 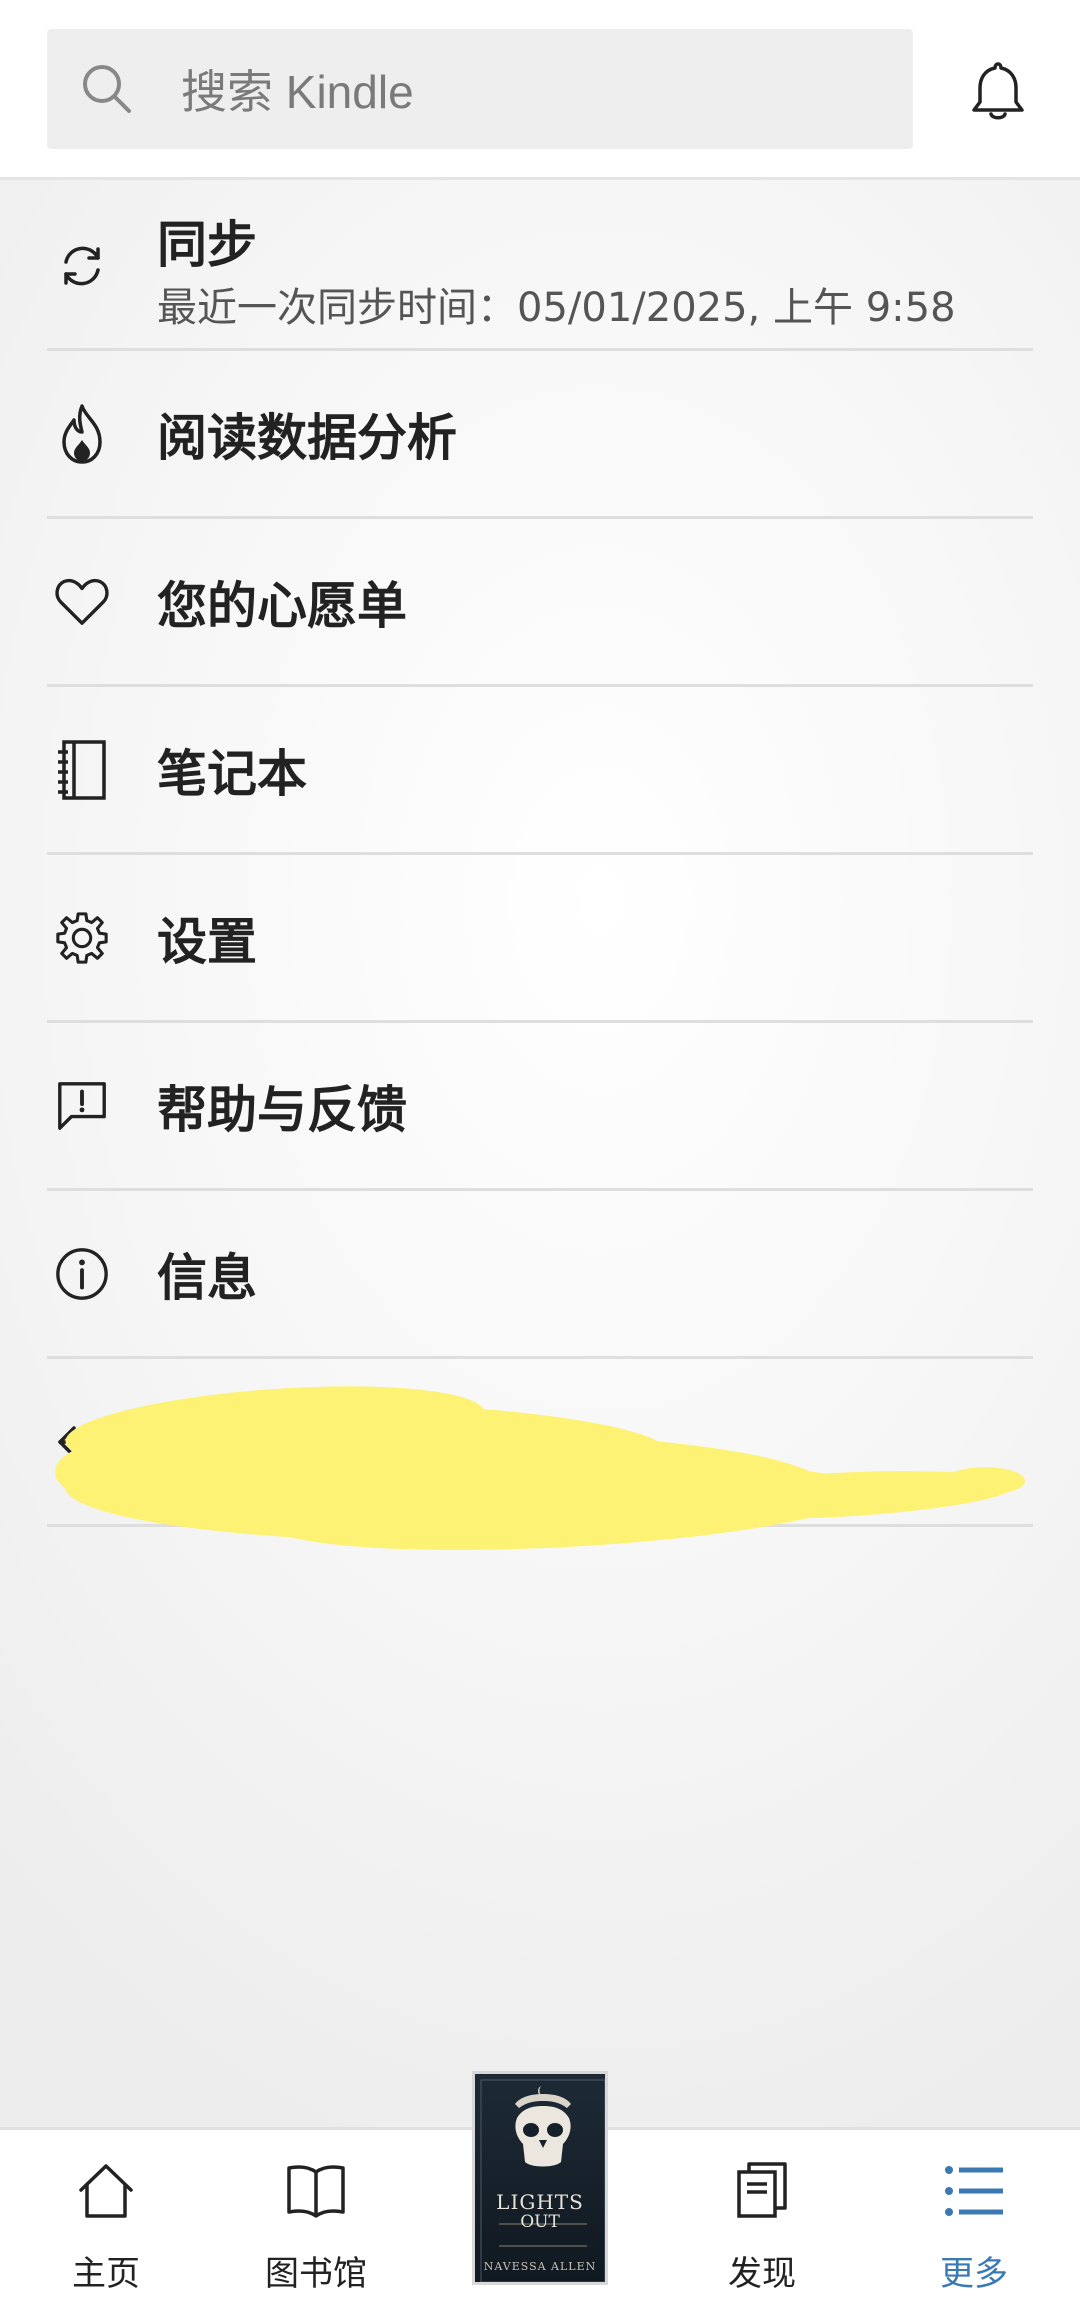 I want to click on book-title-line1: LIGHTS, so click(x=540, y=2202).